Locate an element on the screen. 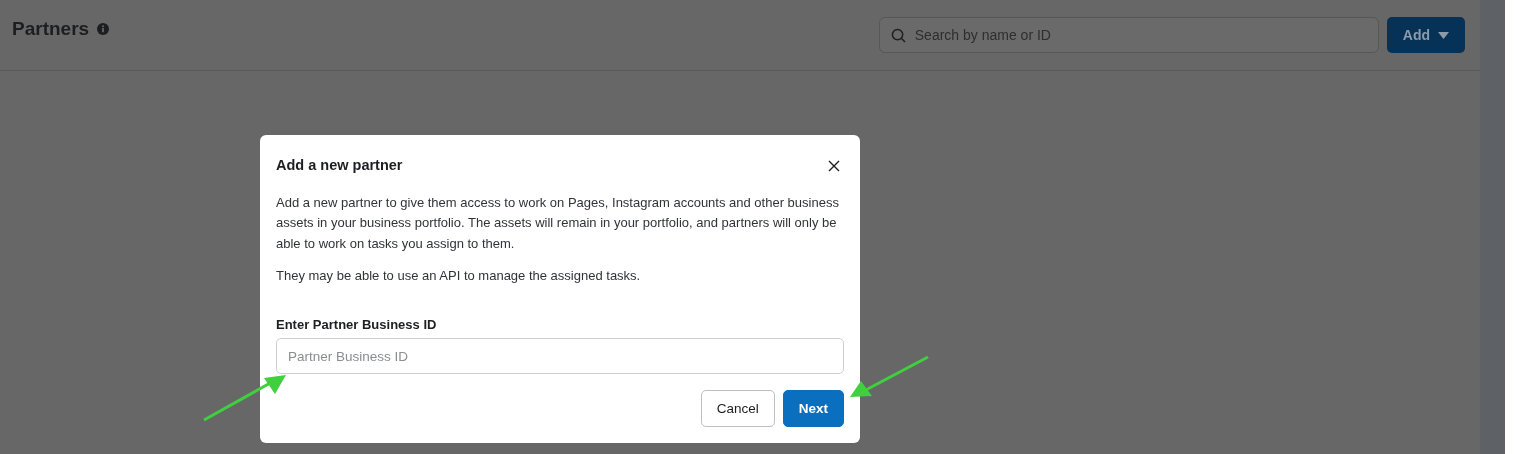 The image size is (1514, 454). dialog-text: They may be able to use an API to manage the assigned tasks. is located at coordinates (459, 276).